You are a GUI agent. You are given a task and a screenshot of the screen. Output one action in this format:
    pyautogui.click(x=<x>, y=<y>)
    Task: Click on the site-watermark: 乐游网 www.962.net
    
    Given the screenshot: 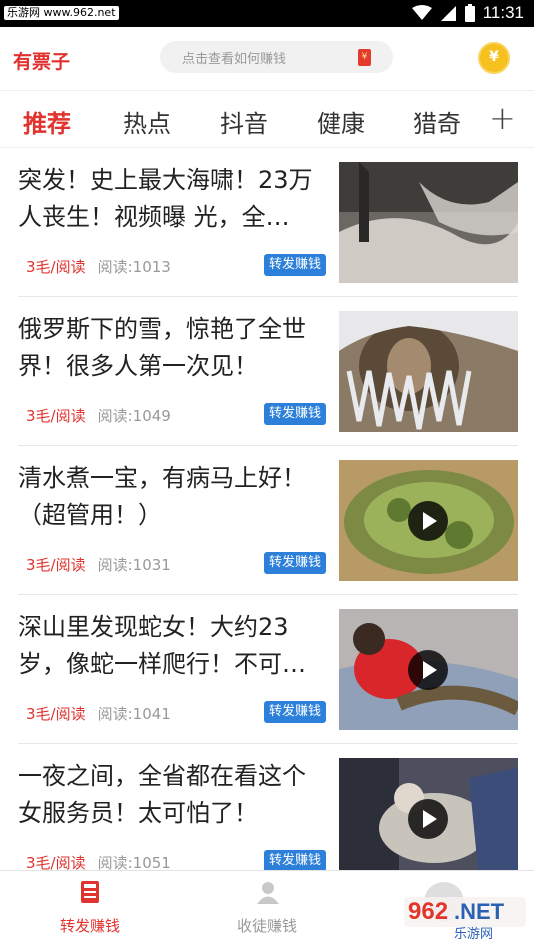 What is the action you would take?
    pyautogui.click(x=61, y=13)
    